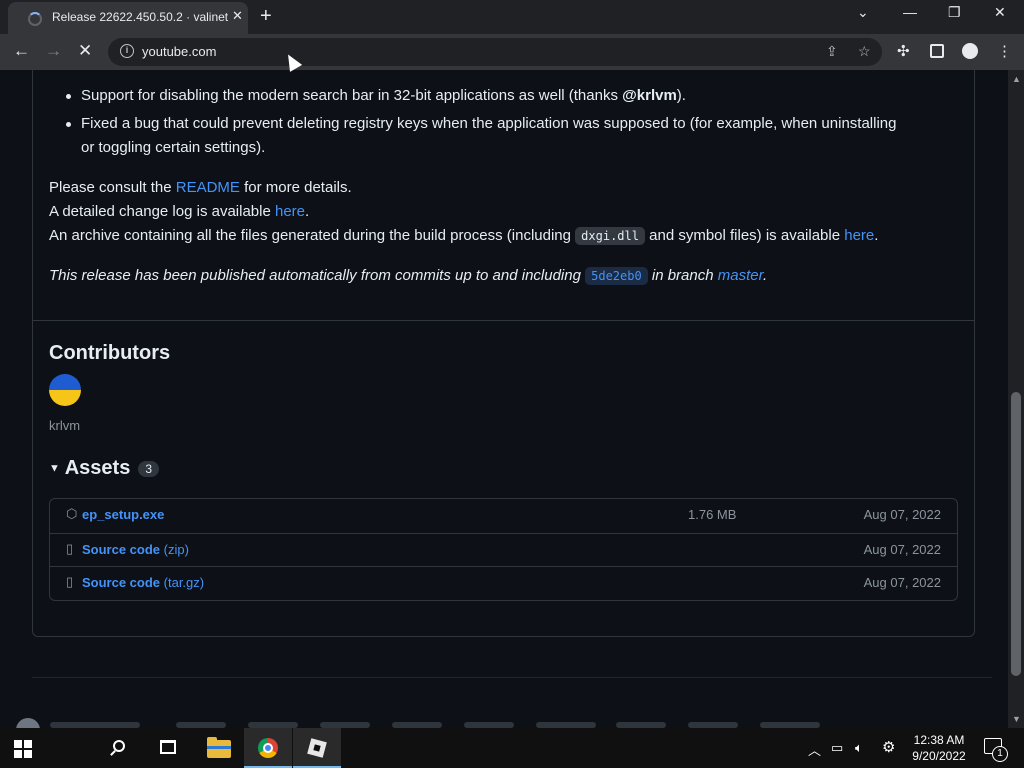 Image resolution: width=1024 pixels, height=768 pixels. What do you see at coordinates (740, 275) in the screenshot?
I see `branch-link: master` at bounding box center [740, 275].